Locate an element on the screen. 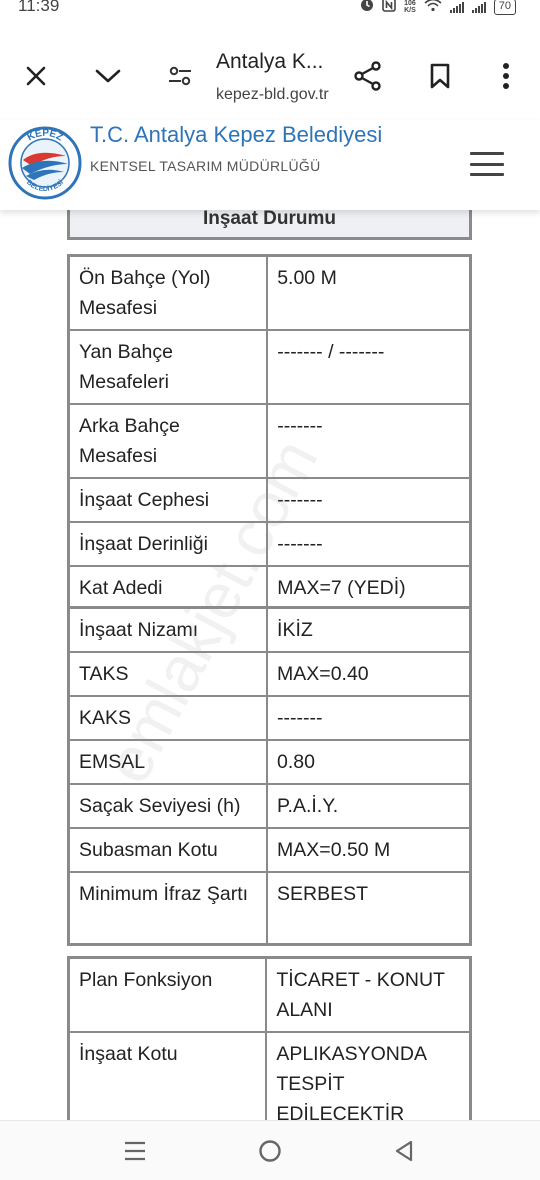  table-row: TAKS MAX=0.40 is located at coordinates (269, 674).